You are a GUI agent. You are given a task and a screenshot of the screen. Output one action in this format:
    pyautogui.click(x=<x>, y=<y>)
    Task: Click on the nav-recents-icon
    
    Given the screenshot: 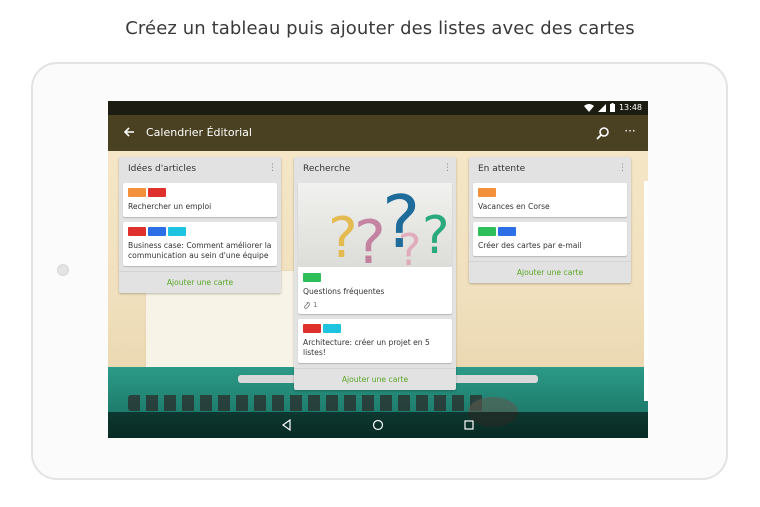 What is the action you would take?
    pyautogui.click(x=469, y=425)
    